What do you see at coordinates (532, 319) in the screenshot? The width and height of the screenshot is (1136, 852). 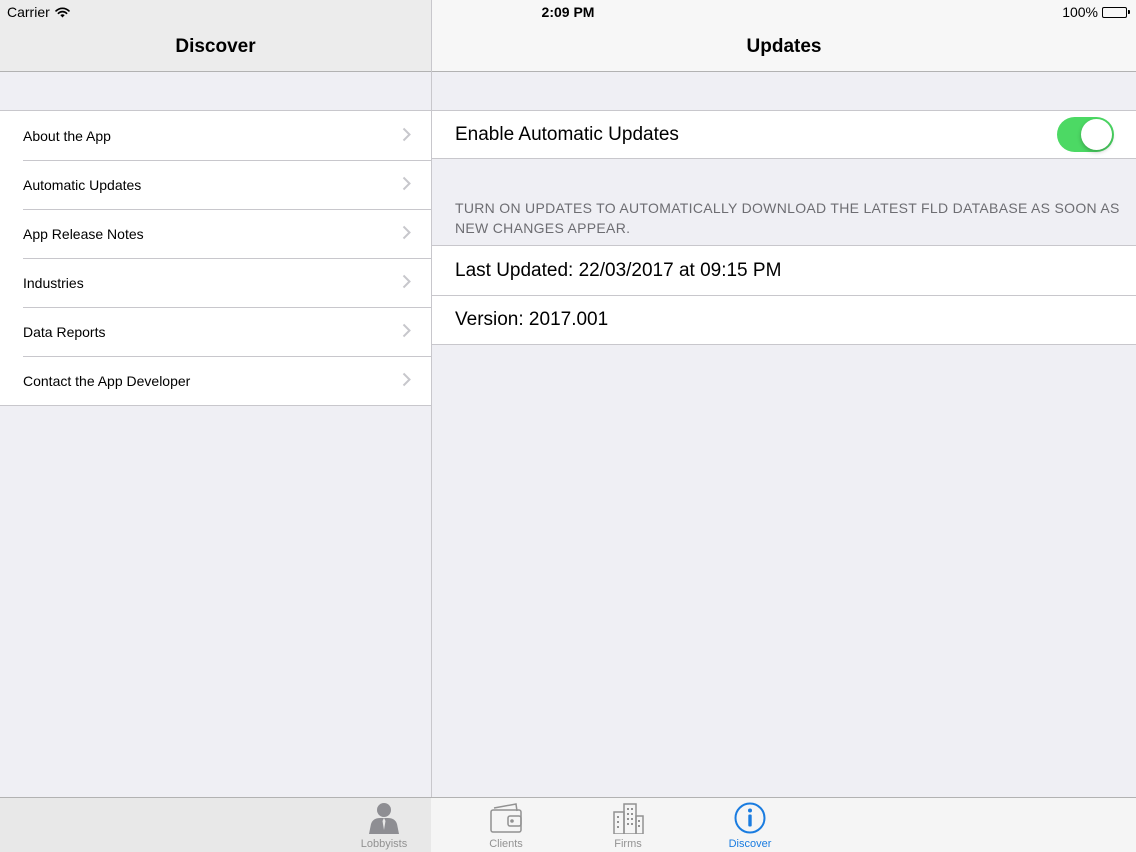 I see `version-text: Version: 2017.001` at bounding box center [532, 319].